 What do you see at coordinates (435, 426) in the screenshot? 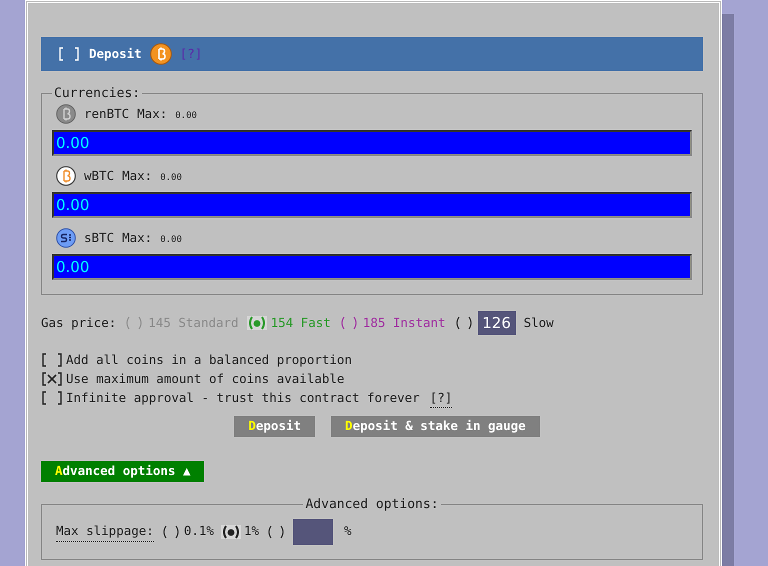
I see `deposit-button: Deposit & stake in gauge` at bounding box center [435, 426].